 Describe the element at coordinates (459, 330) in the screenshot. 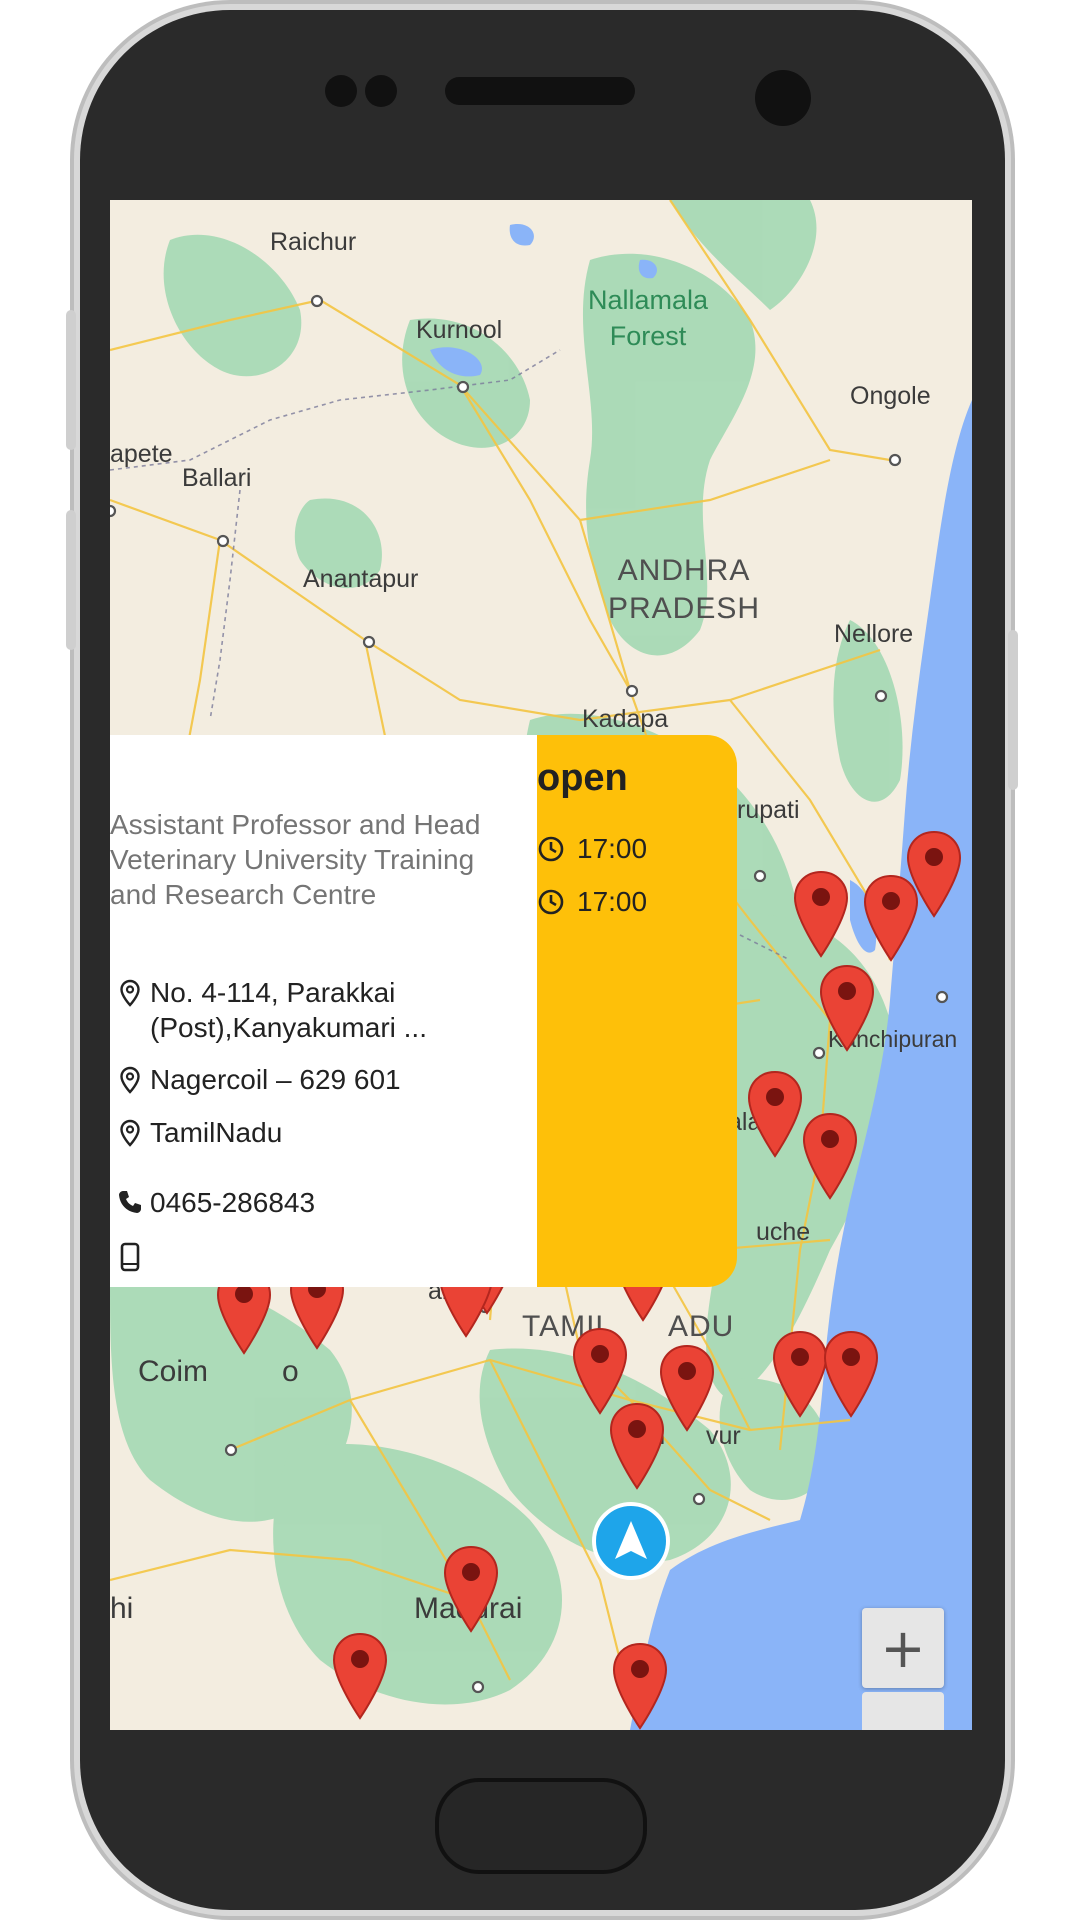

I see `city-label: Kurnool` at that location.